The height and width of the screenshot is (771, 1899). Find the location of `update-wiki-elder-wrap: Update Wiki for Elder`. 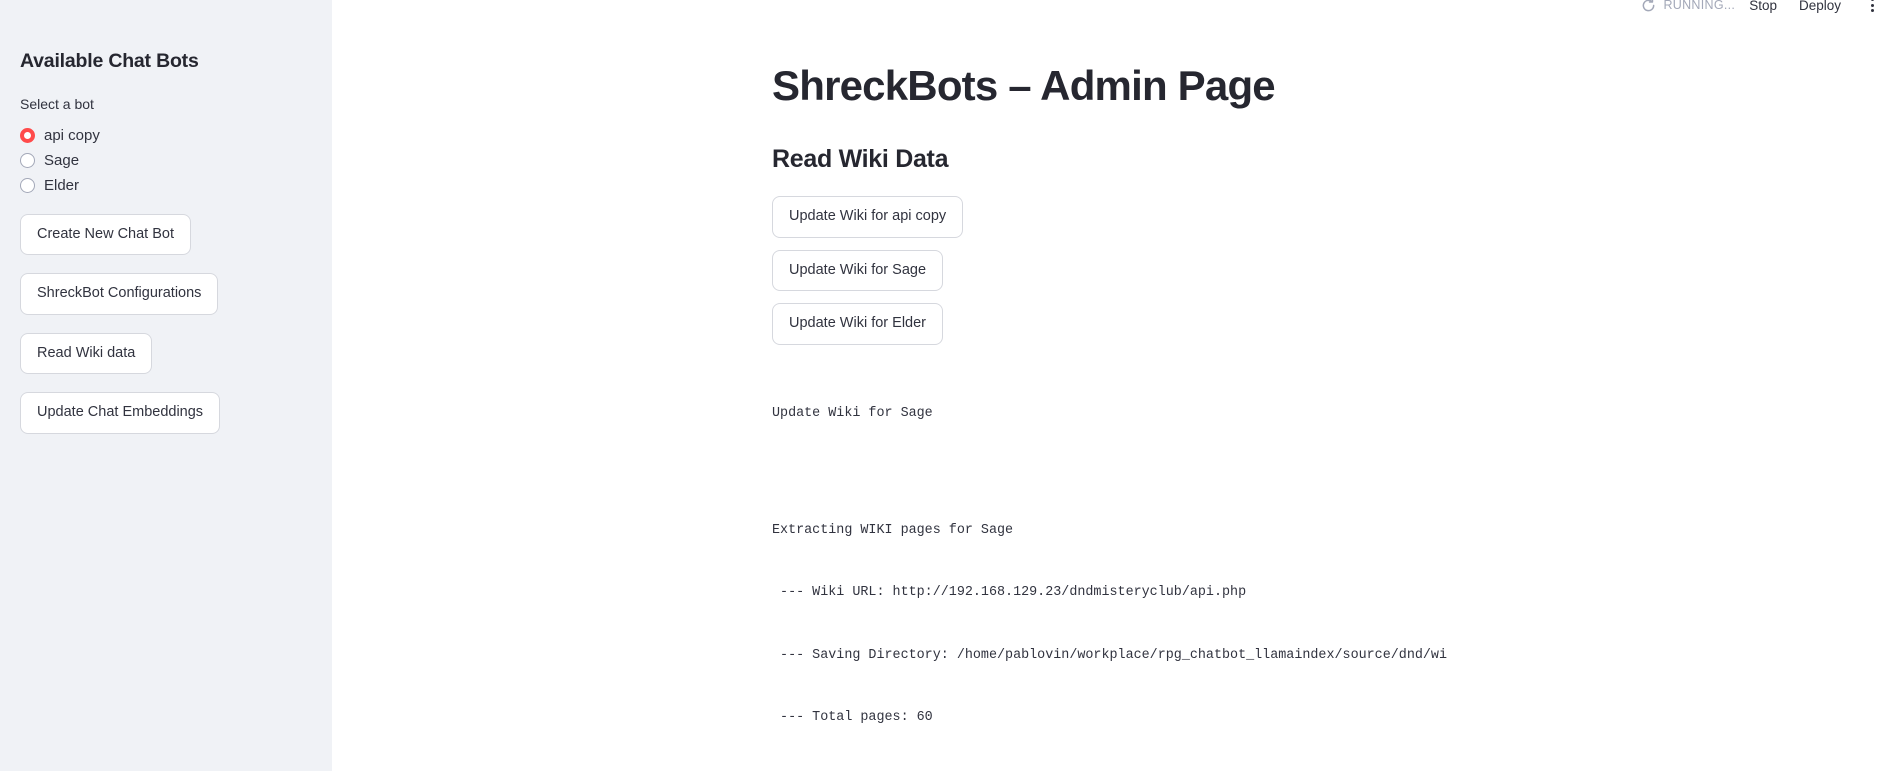

update-wiki-elder-wrap: Update Wiki for Elder is located at coordinates (1317, 324).